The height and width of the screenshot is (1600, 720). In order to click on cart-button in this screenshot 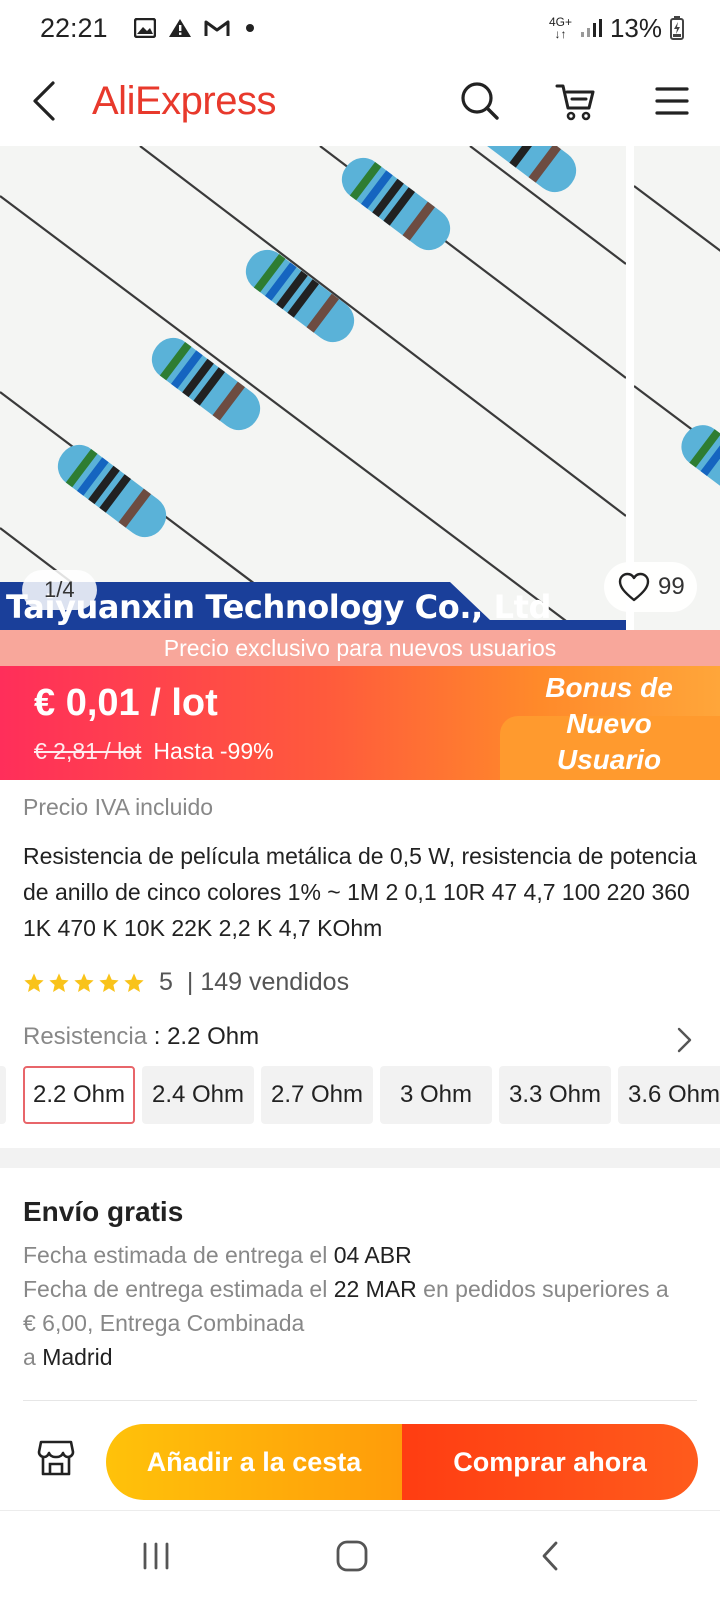, I will do `click(576, 101)`.